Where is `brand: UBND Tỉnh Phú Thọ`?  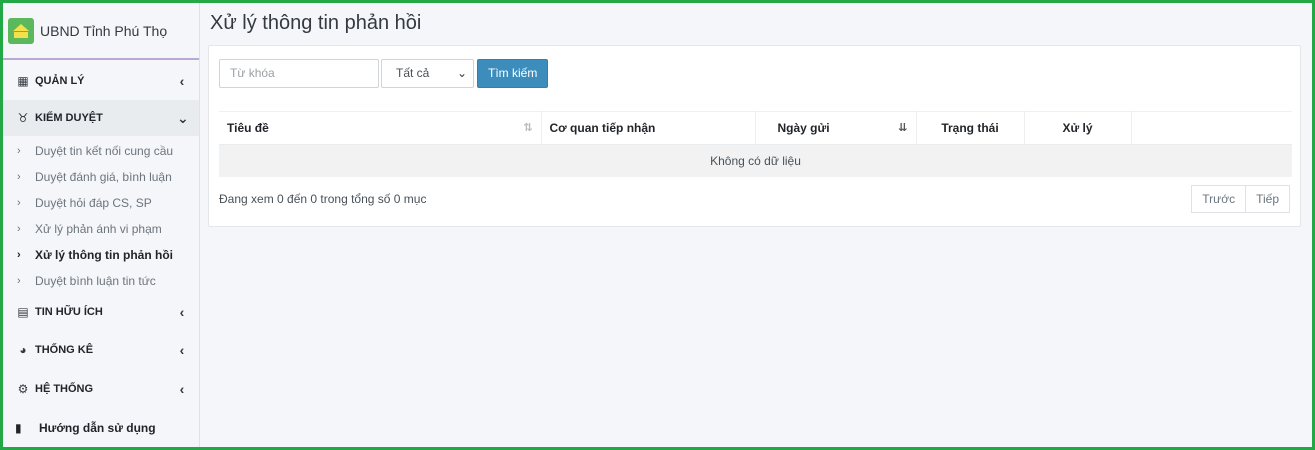
brand: UBND Tỉnh Phú Thọ is located at coordinates (101, 31).